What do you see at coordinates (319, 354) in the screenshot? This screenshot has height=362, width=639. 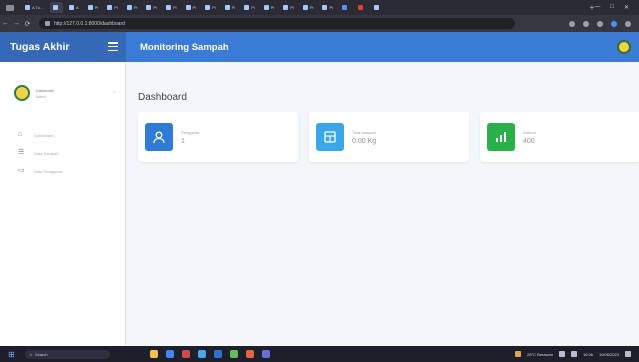 I see `taskbar: ⊞ ⌕ Search 26°C Berawan 10:06 10/06/2023` at bounding box center [319, 354].